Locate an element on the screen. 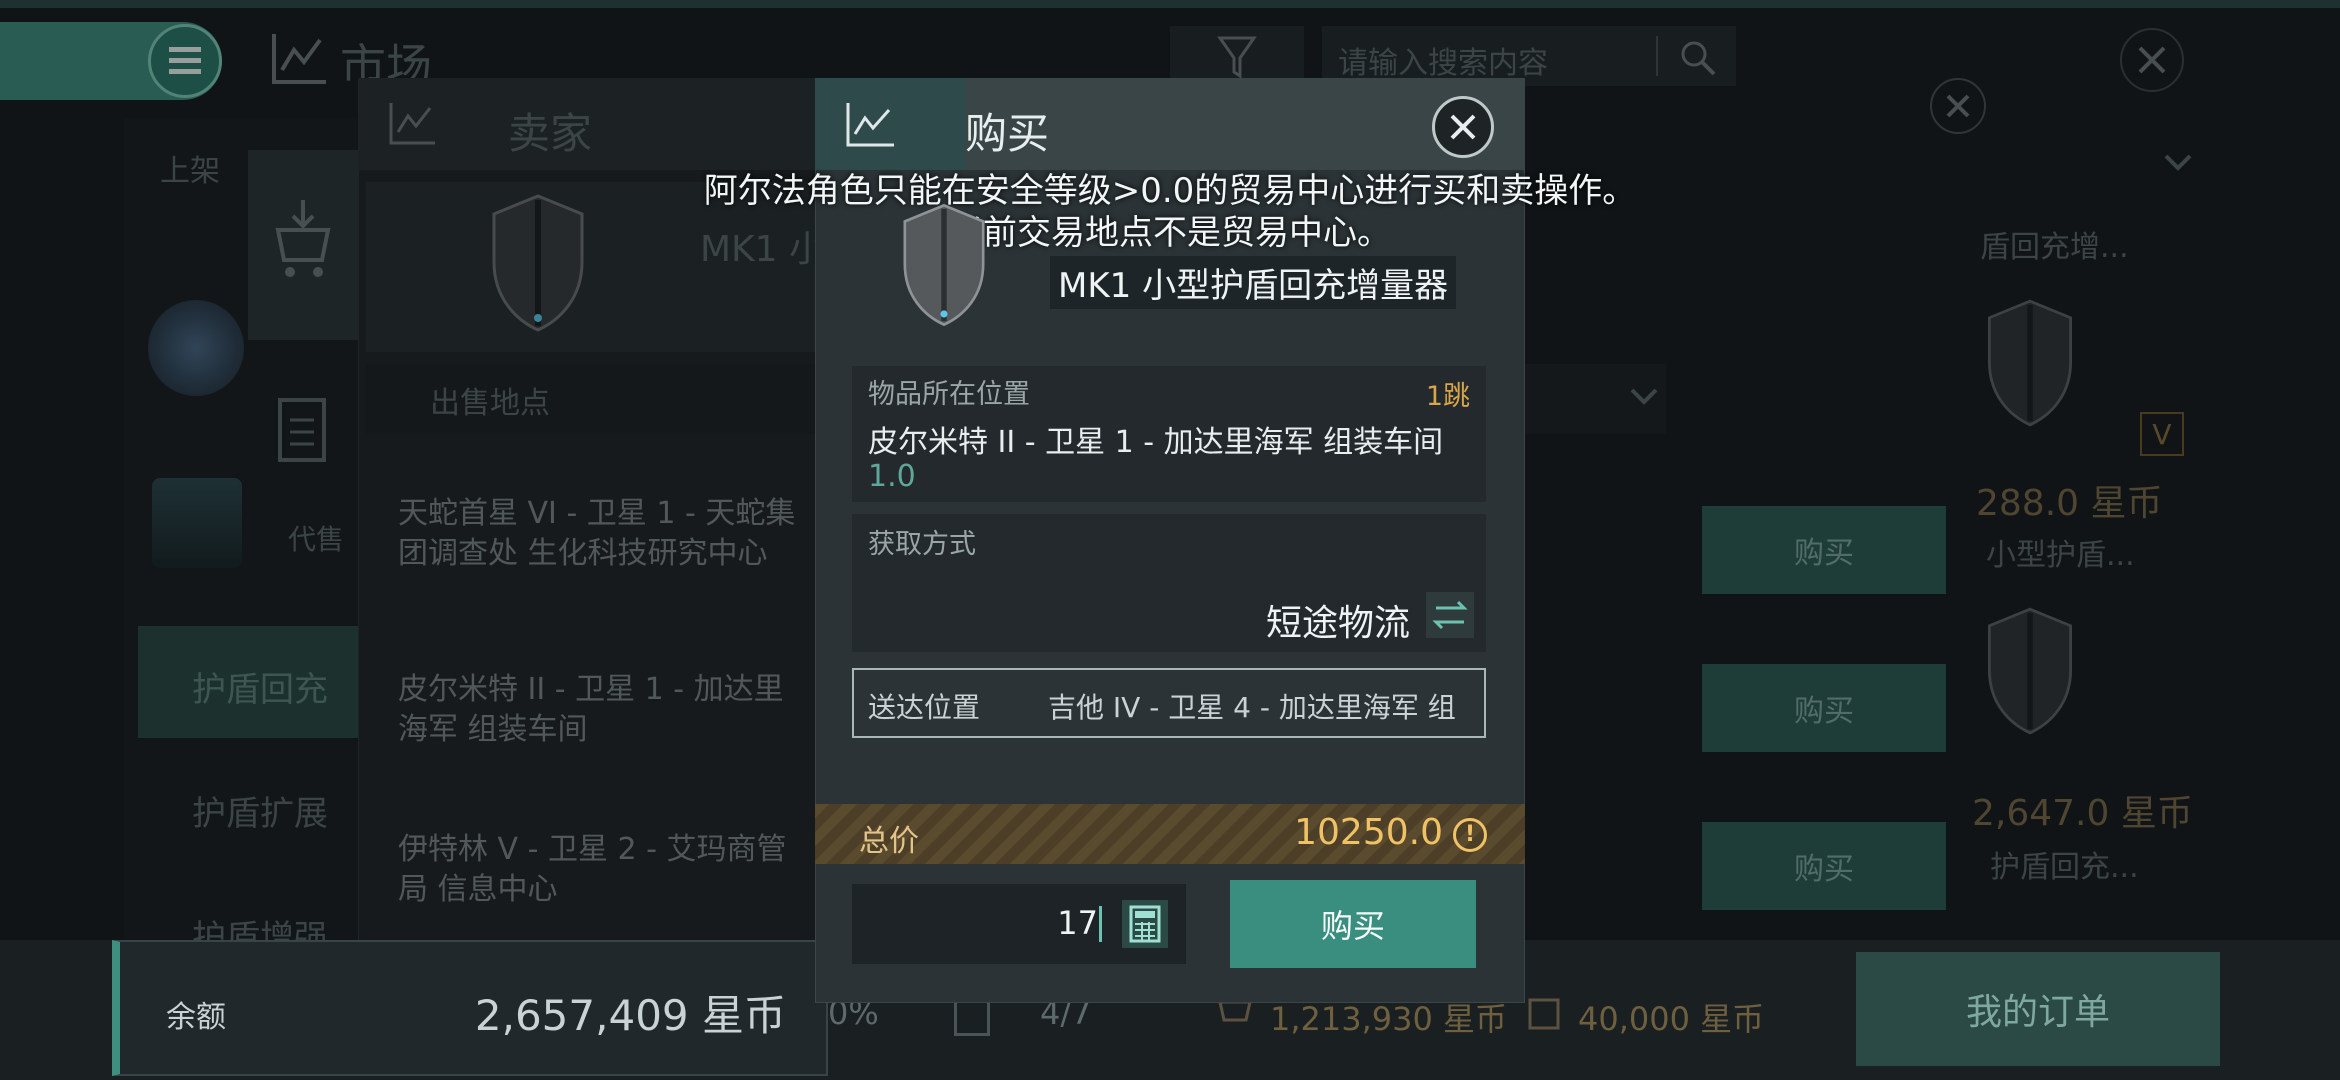  calculator-button is located at coordinates (1145, 924).